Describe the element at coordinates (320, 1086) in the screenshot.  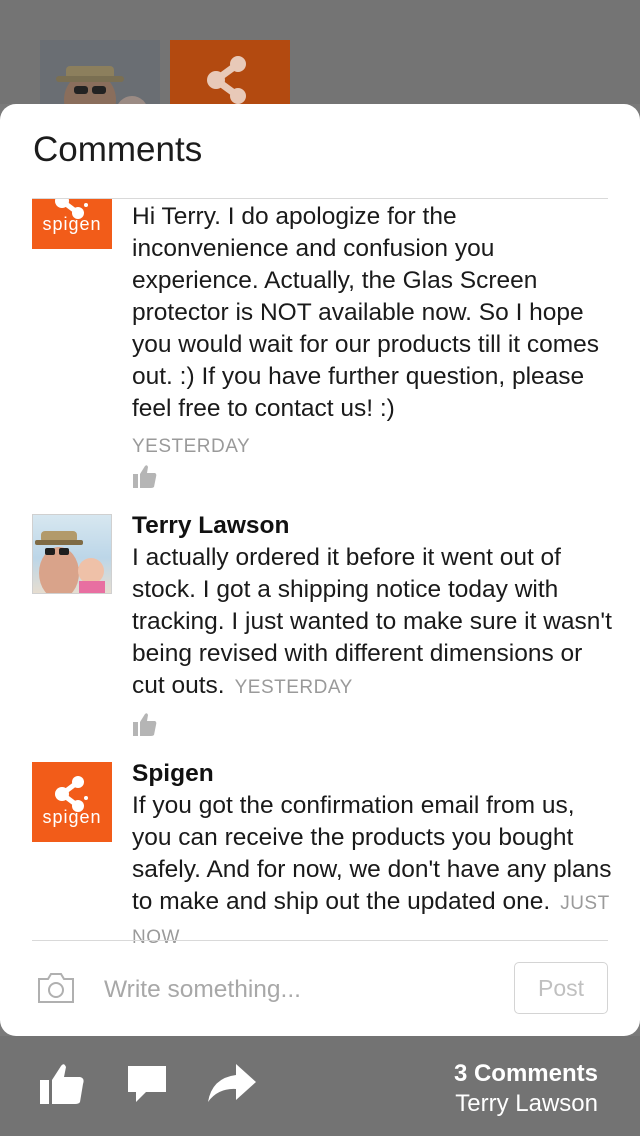
I see `action-bar: 3 Comments Terry Lawson` at that location.